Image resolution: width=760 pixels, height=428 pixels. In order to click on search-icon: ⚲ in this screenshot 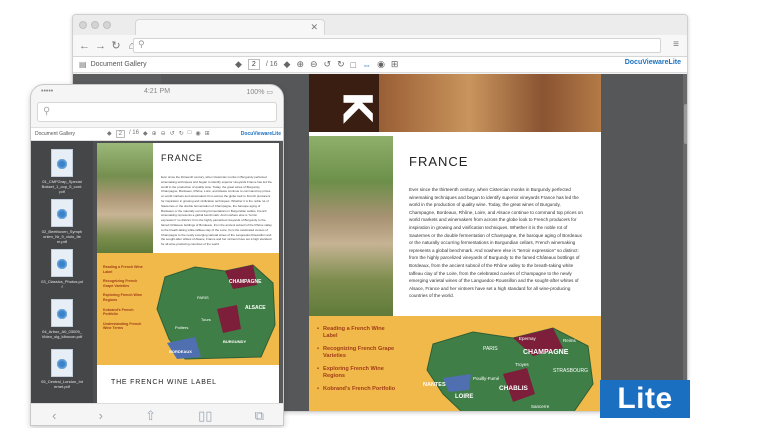, I will do `click(47, 111)`.